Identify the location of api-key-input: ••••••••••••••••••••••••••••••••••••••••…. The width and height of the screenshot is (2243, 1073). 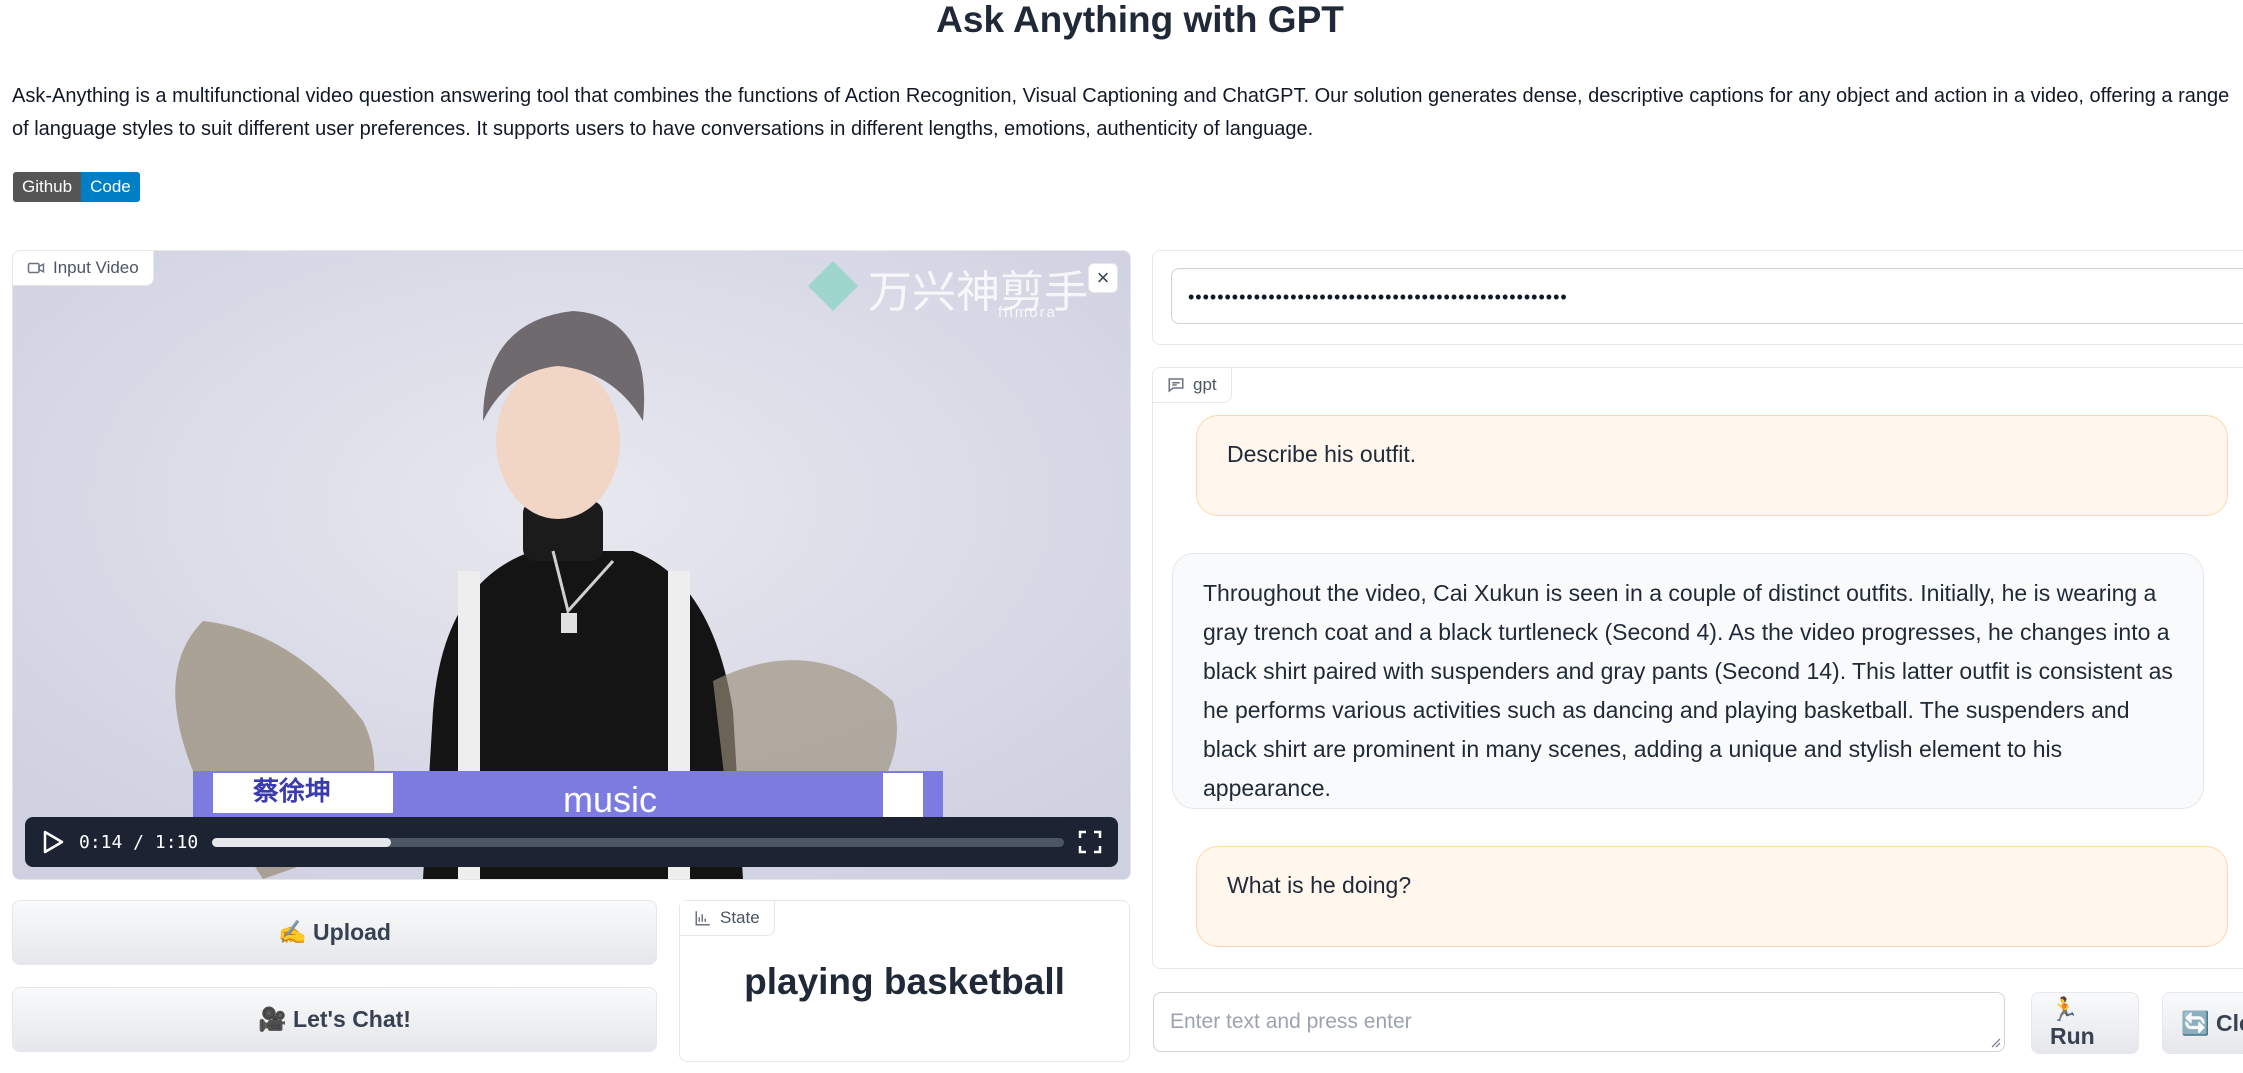
(1707, 296).